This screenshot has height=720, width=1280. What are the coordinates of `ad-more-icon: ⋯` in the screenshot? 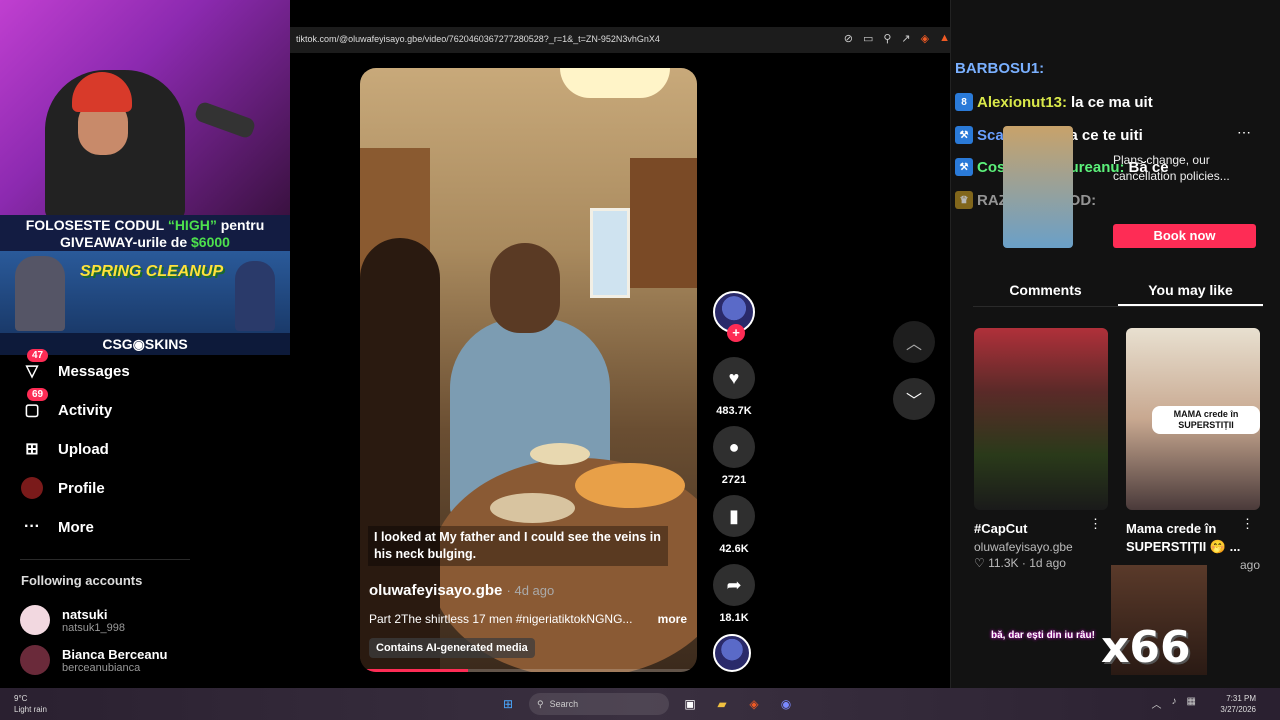 It's located at (1244, 132).